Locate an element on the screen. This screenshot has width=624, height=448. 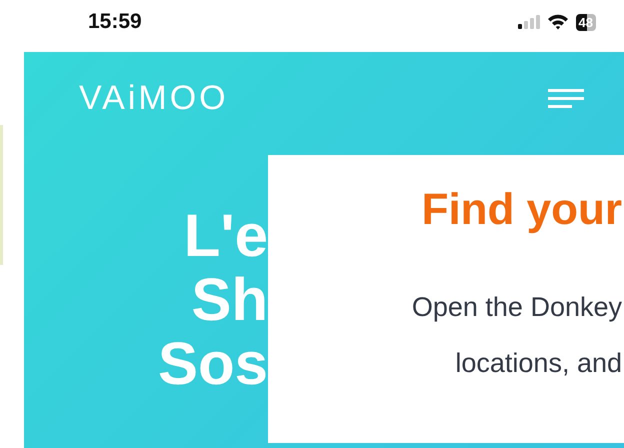
popup-title: Find your is located at coordinates (522, 210).